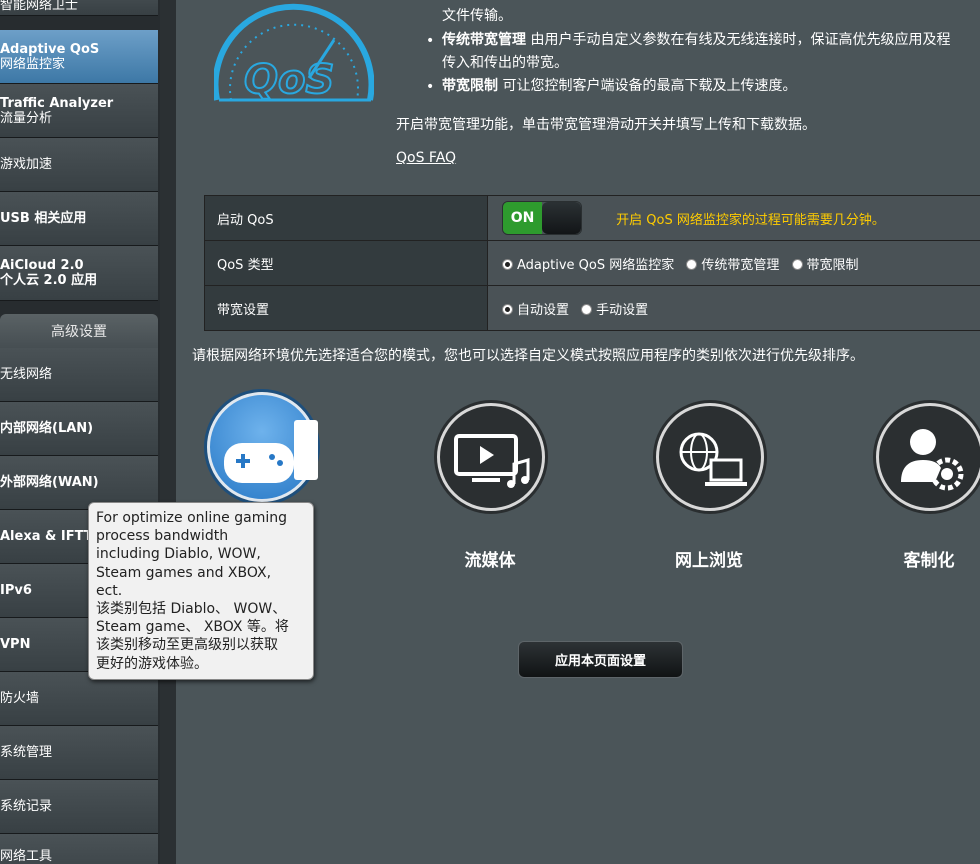  What do you see at coordinates (47, 428) in the screenshot?
I see `sidebar-item-label: 内部网络(LAN)` at bounding box center [47, 428].